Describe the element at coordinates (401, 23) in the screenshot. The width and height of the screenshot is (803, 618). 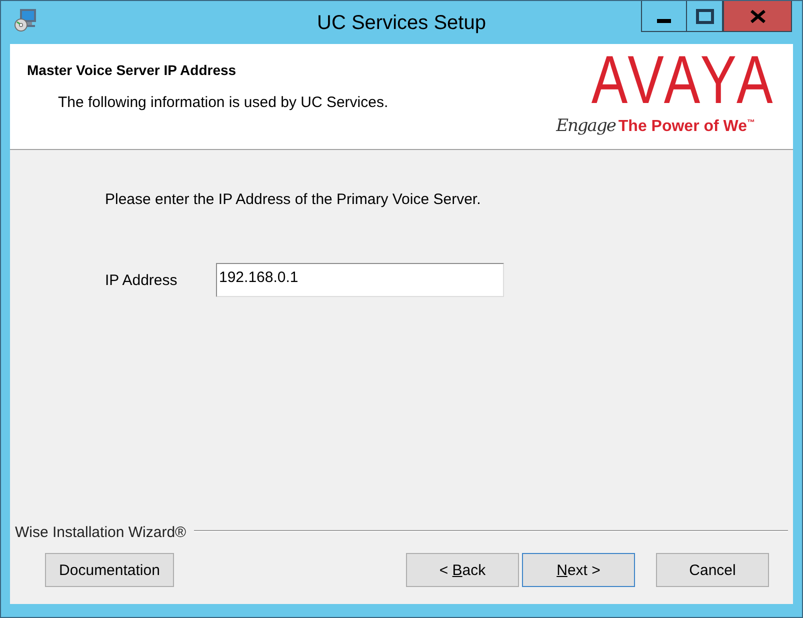
I see `window-title: UC Services Setup` at that location.